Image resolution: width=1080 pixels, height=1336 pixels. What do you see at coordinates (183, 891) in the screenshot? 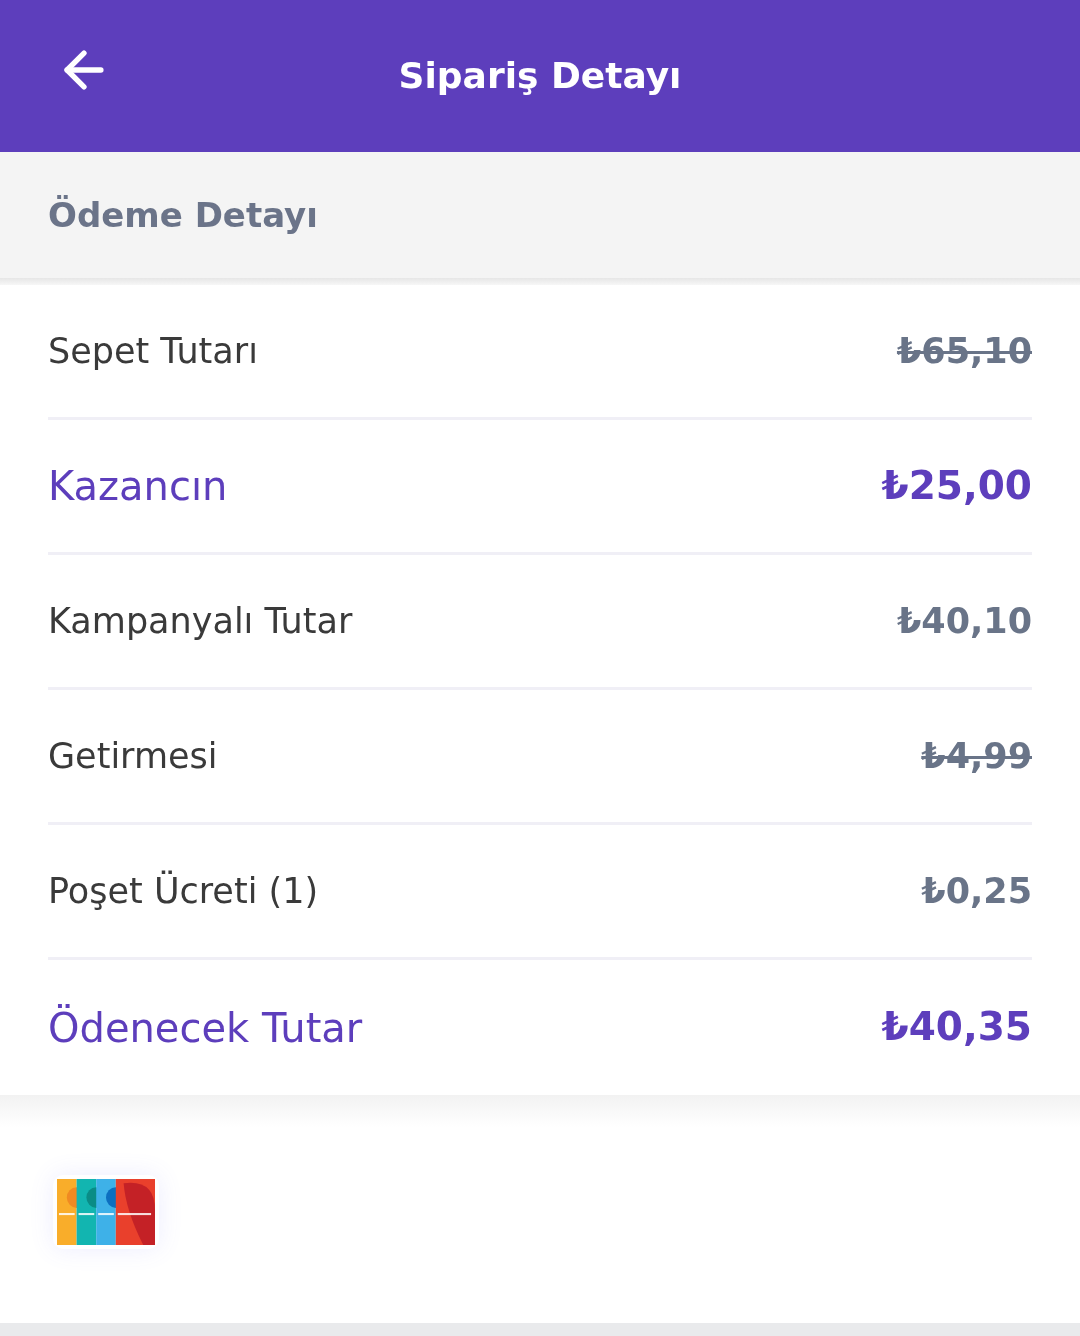
I see `price-label: Poşet Ücreti (1)` at bounding box center [183, 891].